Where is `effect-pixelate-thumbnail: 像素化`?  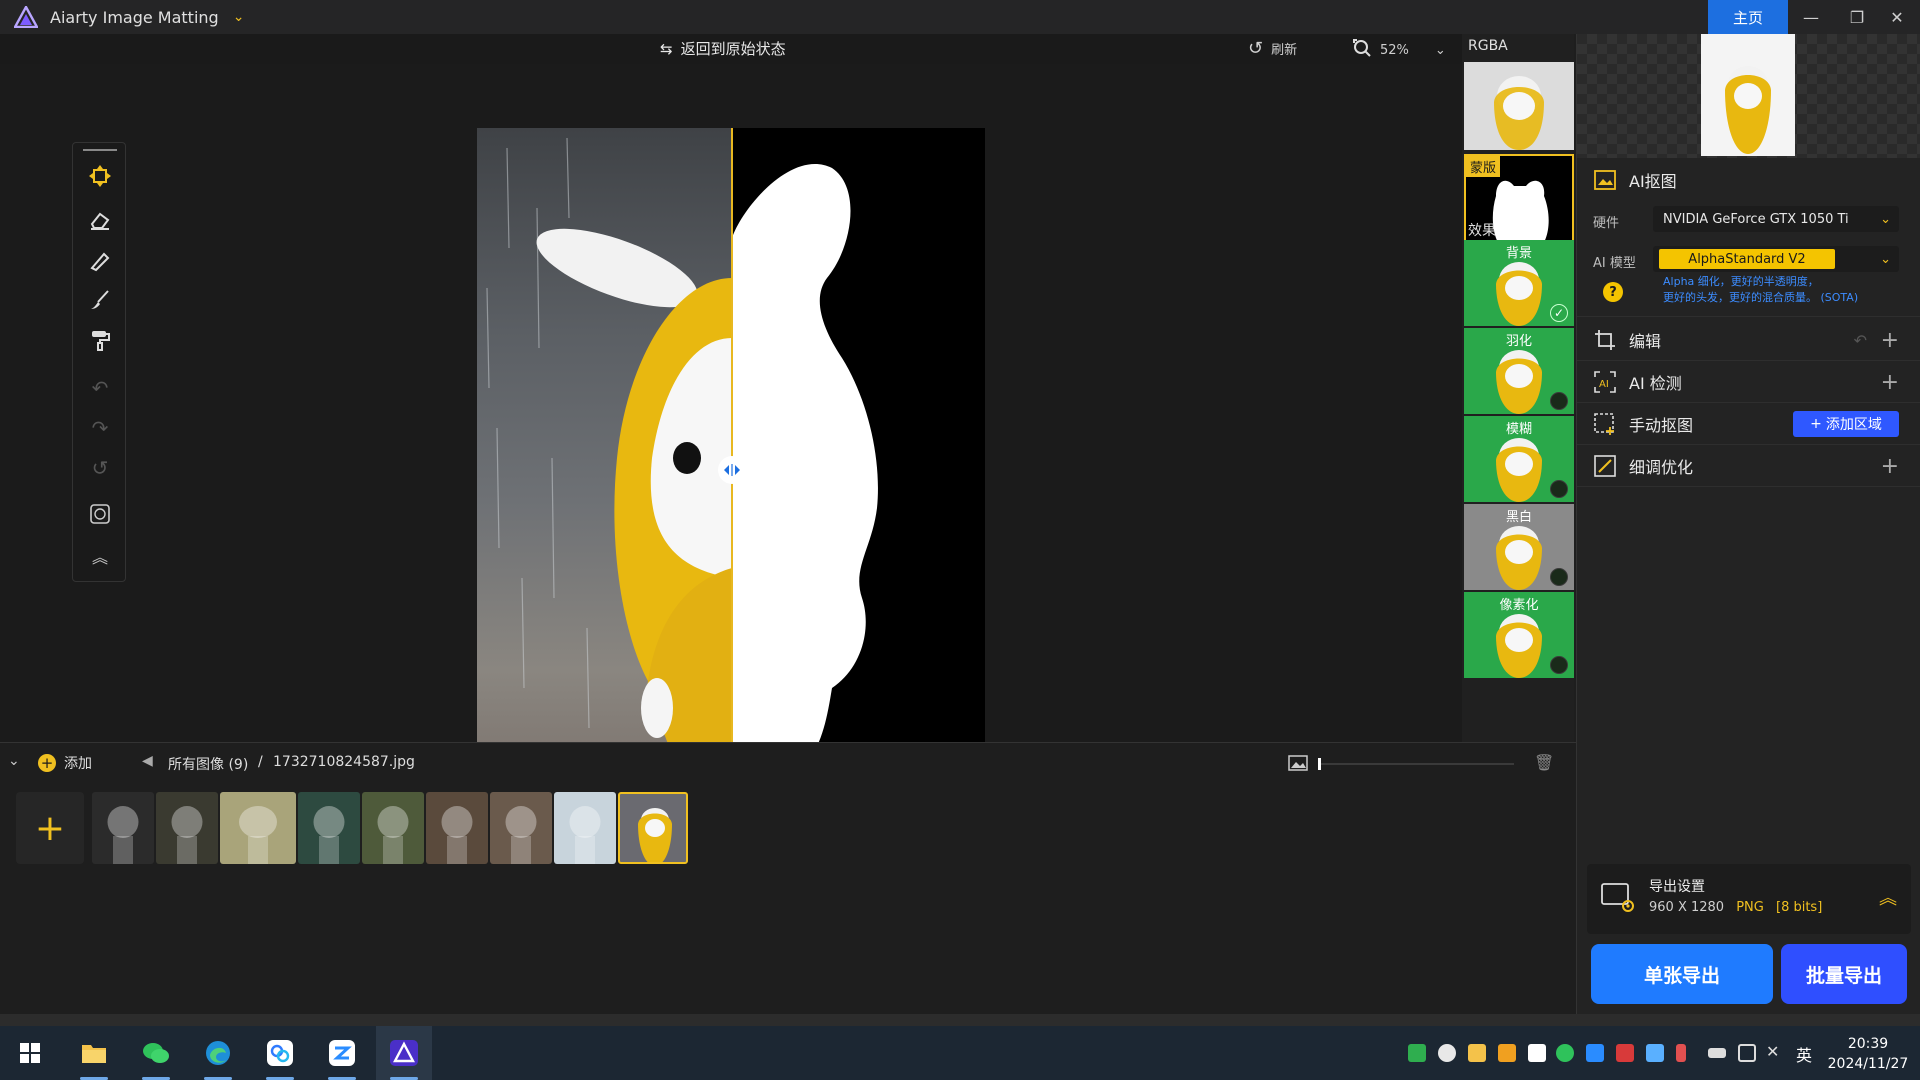
effect-pixelate-thumbnail: 像素化 is located at coordinates (1519, 635).